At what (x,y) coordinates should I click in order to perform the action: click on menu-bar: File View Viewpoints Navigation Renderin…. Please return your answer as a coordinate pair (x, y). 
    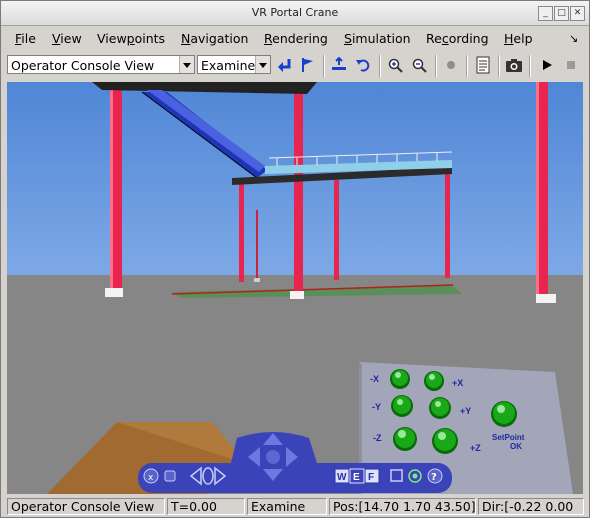
    Looking at the image, I should click on (295, 38).